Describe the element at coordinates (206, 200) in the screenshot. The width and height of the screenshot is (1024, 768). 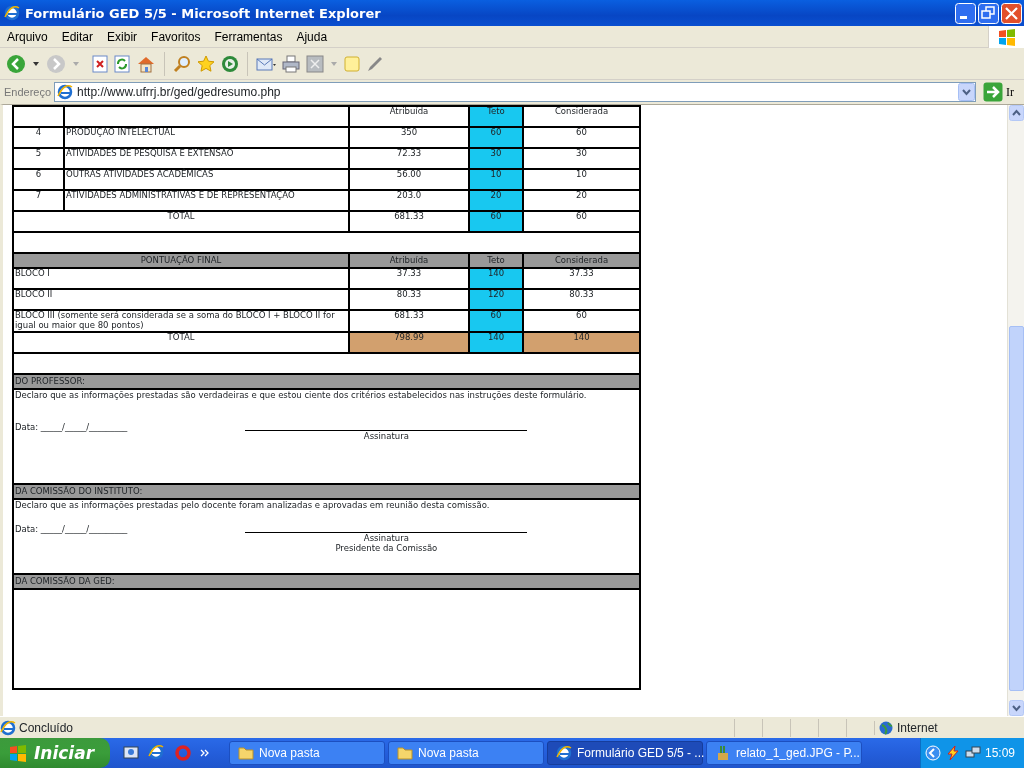
I see `table-cell: ATIVIDADES ADMINISTRATIVAS E DE REPRESENTAÇÃO` at that location.